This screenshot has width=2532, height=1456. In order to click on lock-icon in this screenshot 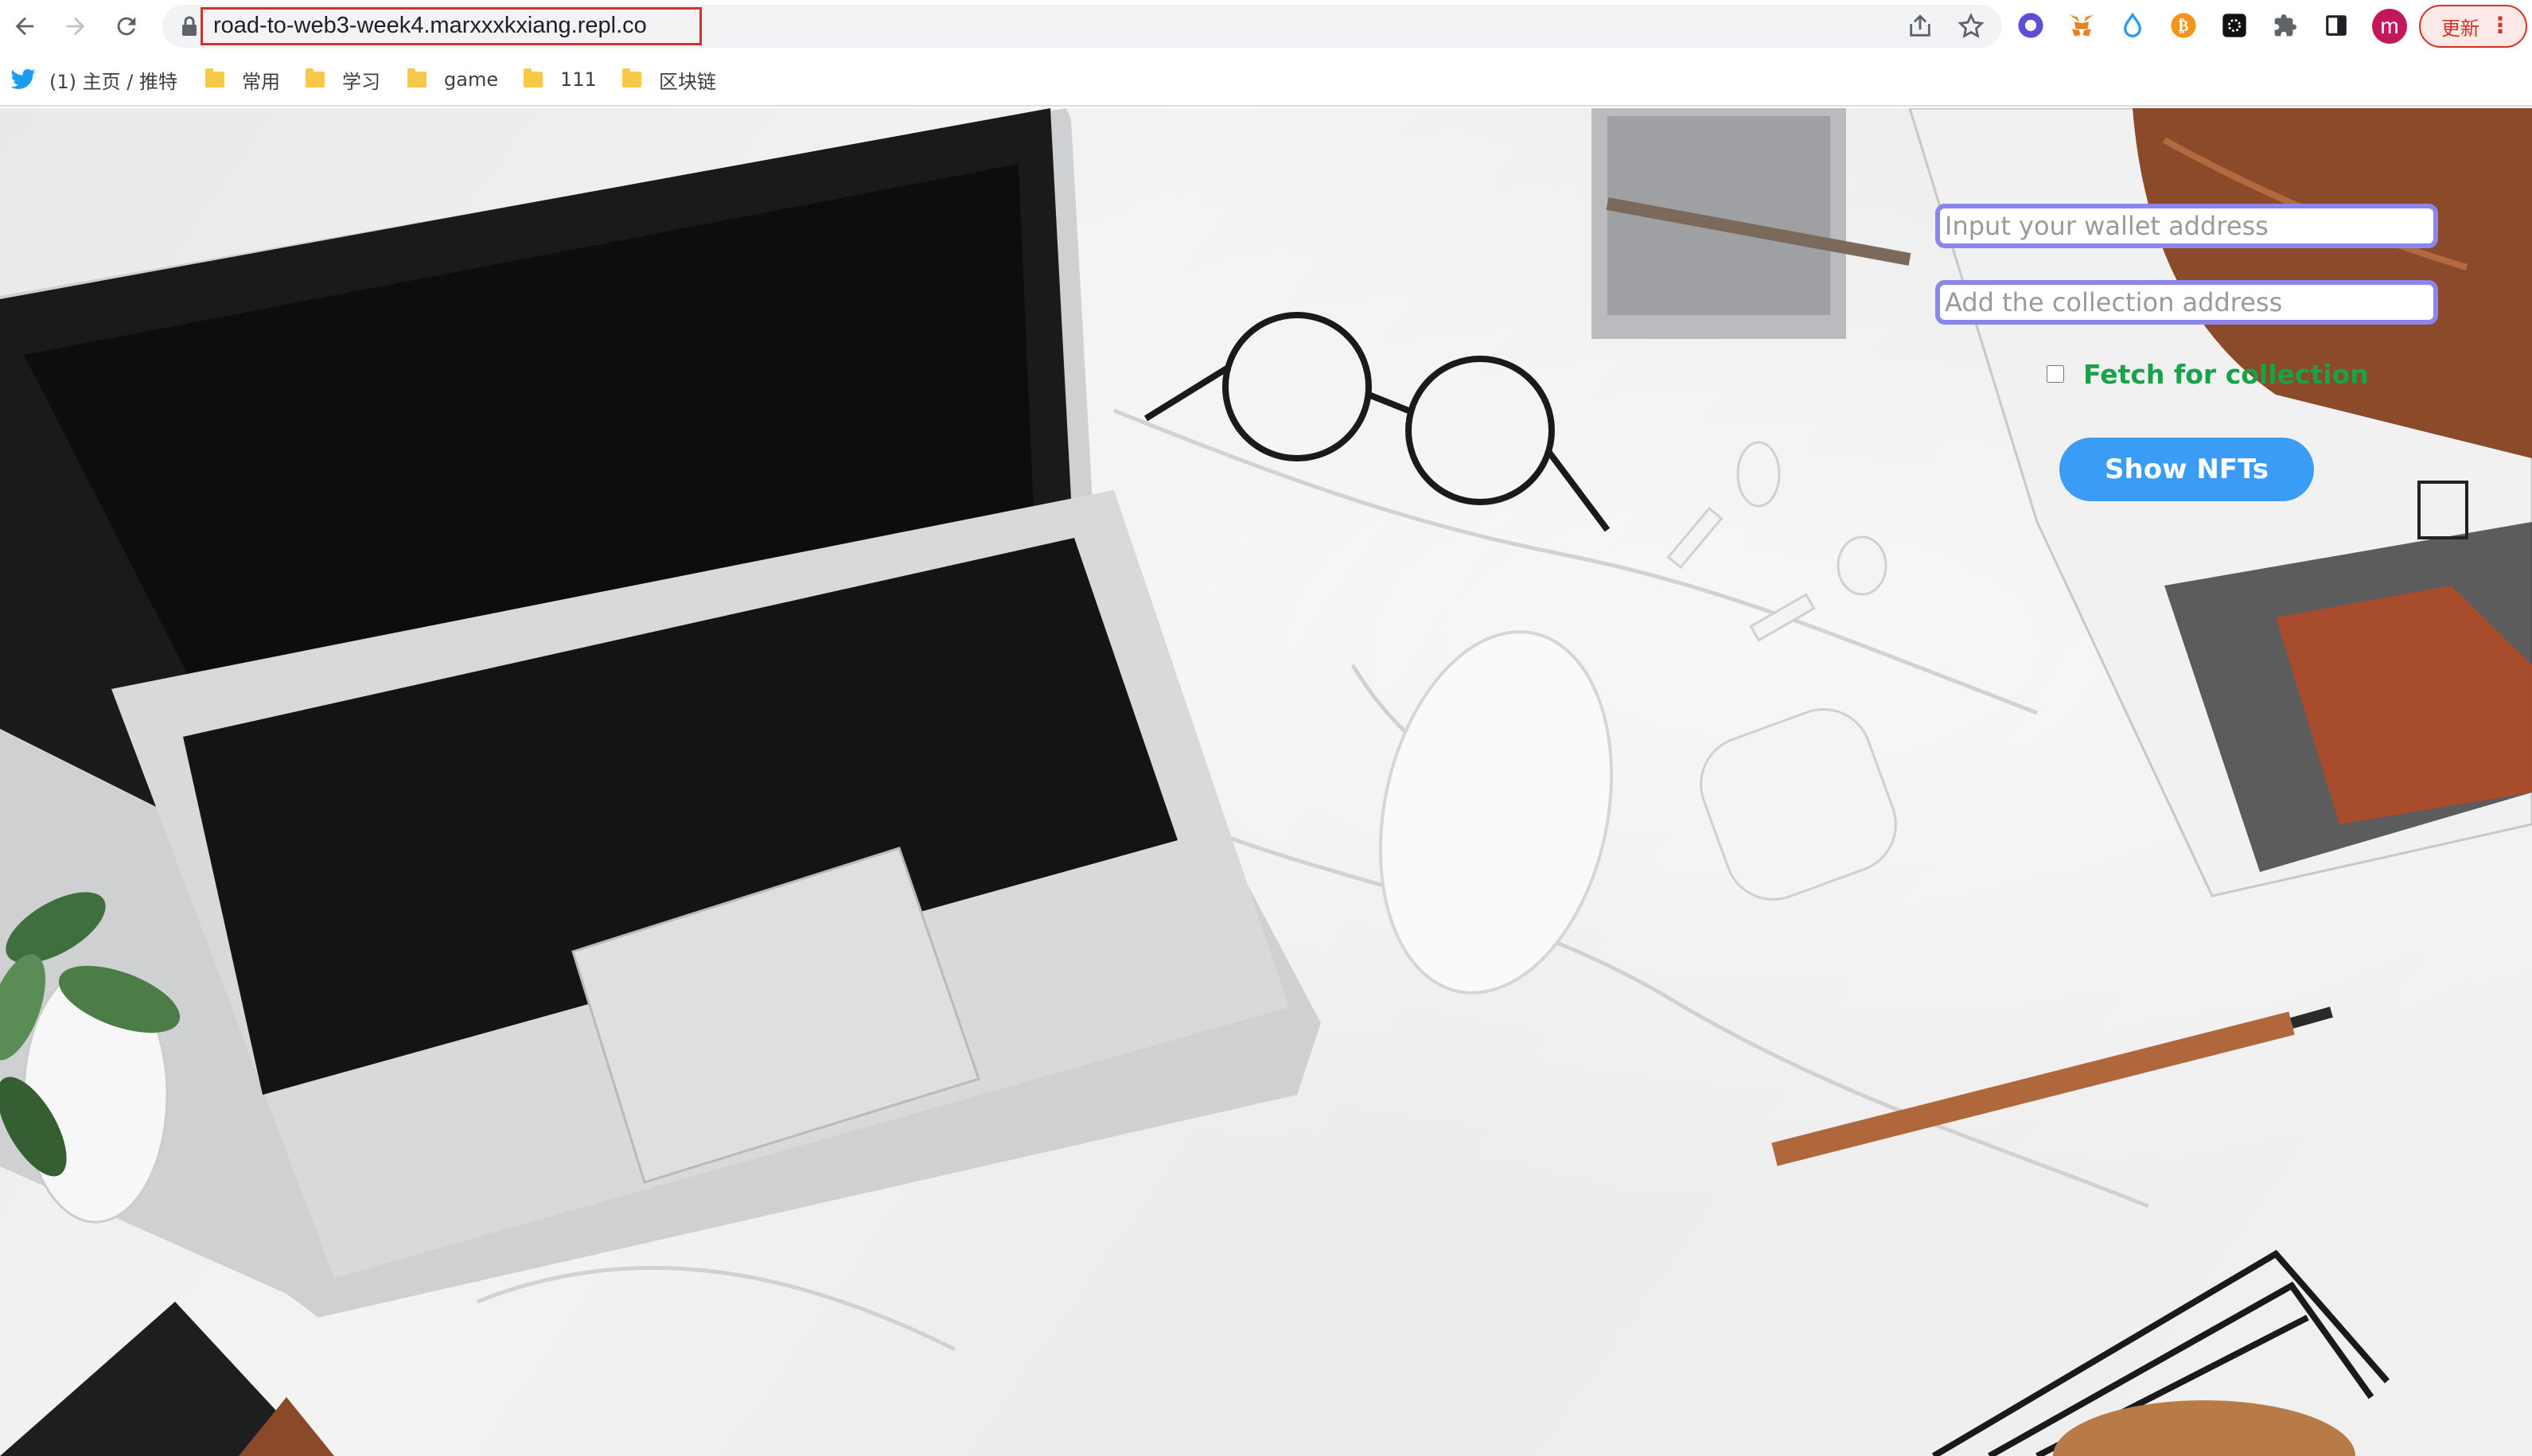, I will do `click(189, 26)`.